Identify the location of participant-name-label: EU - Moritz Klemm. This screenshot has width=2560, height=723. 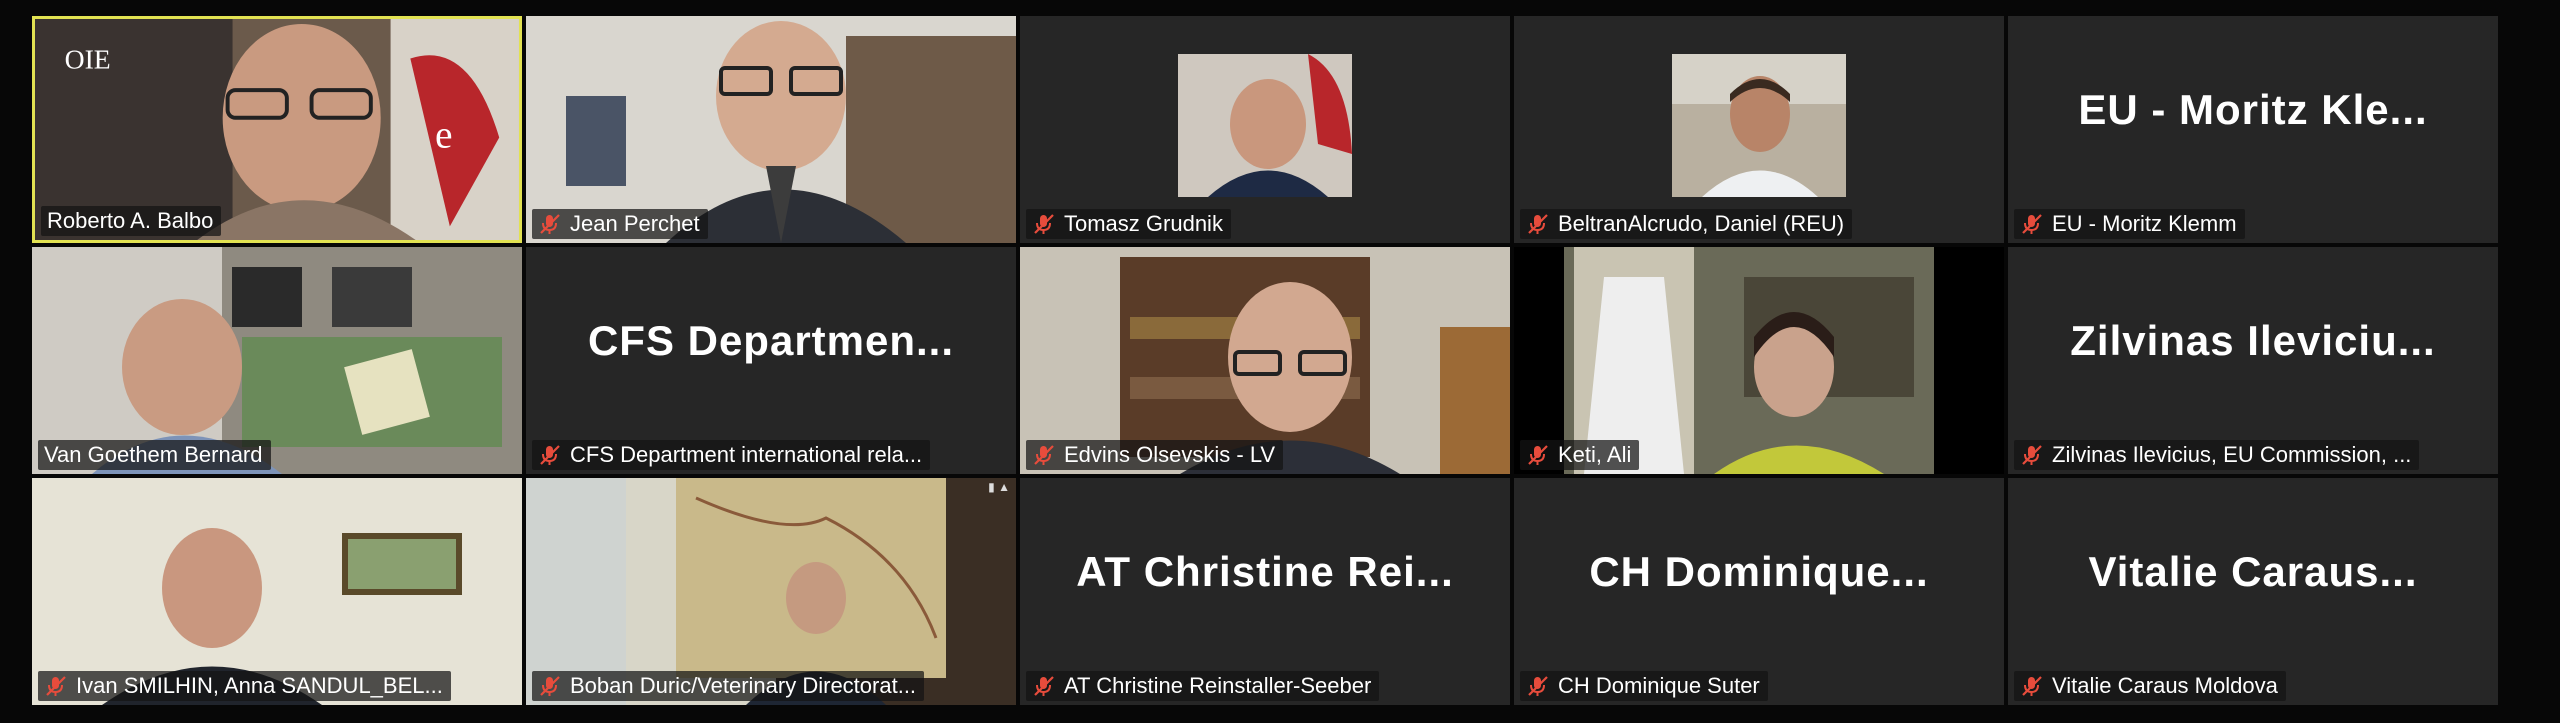
(2129, 224).